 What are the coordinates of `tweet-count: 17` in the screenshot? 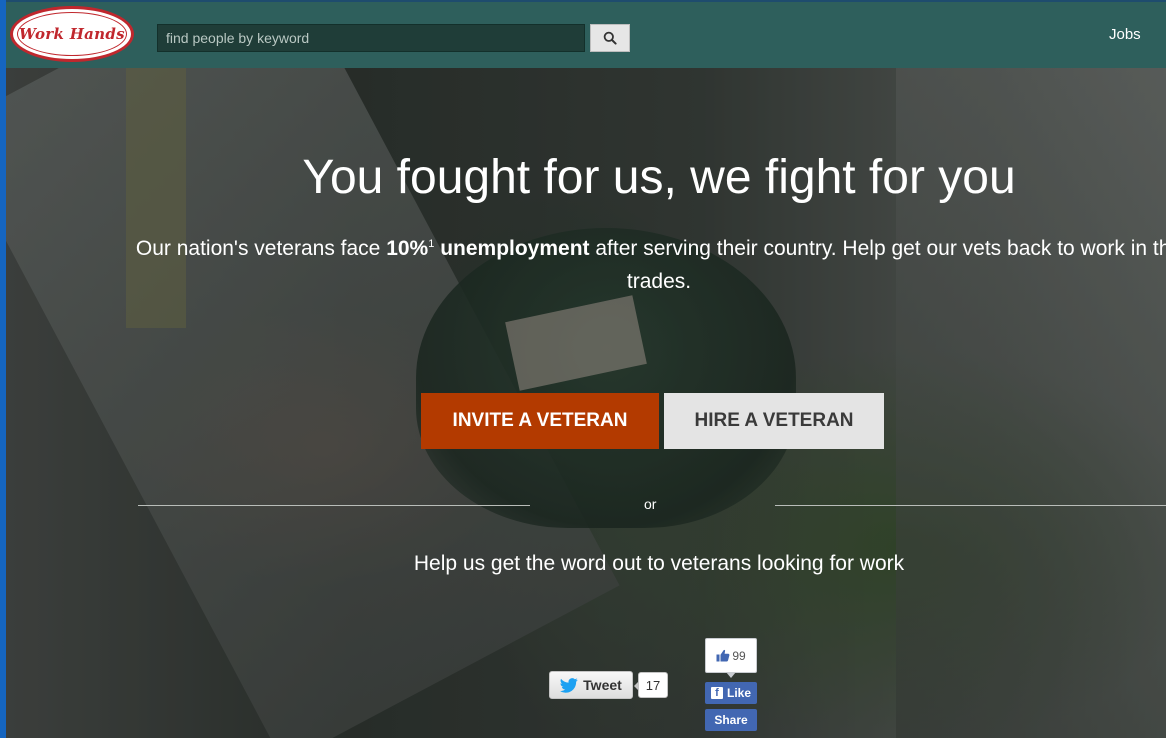 It's located at (651, 685).